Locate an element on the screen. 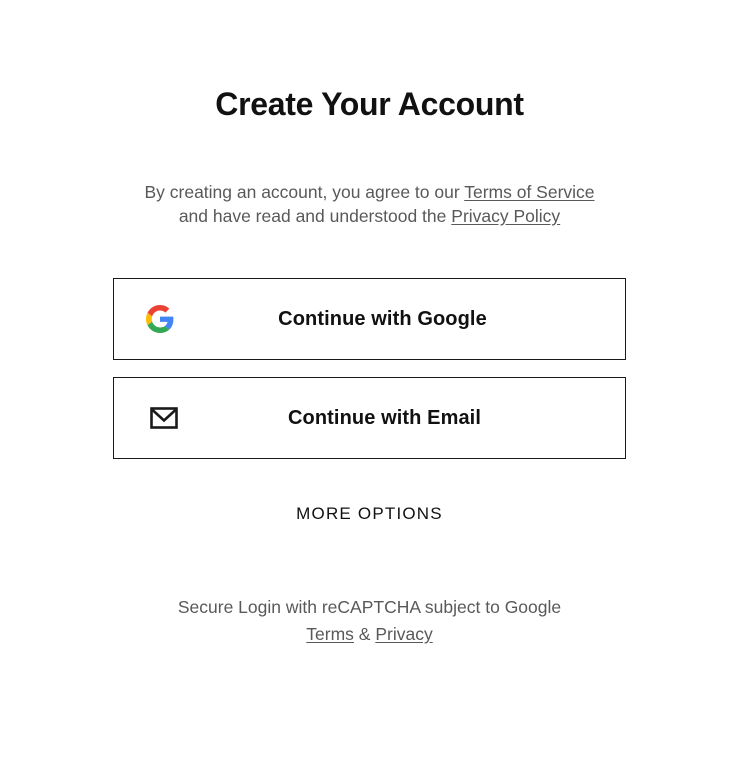 The width and height of the screenshot is (739, 762). recaptcha-privacy-link: Privacy is located at coordinates (403, 634).